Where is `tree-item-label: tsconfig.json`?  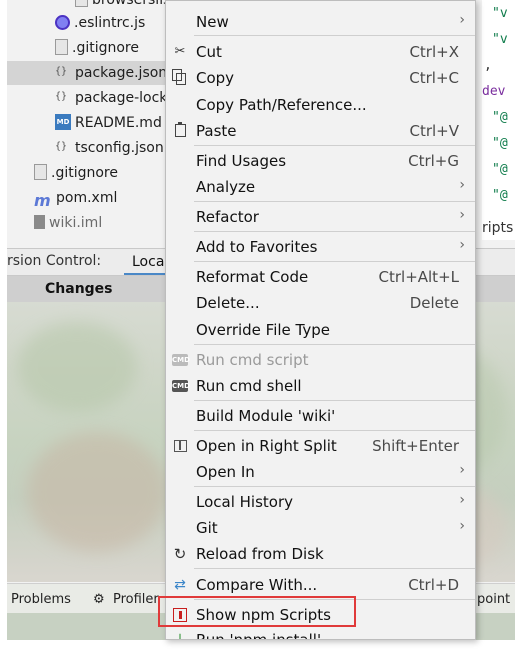
tree-item-label: tsconfig.json is located at coordinates (119, 148).